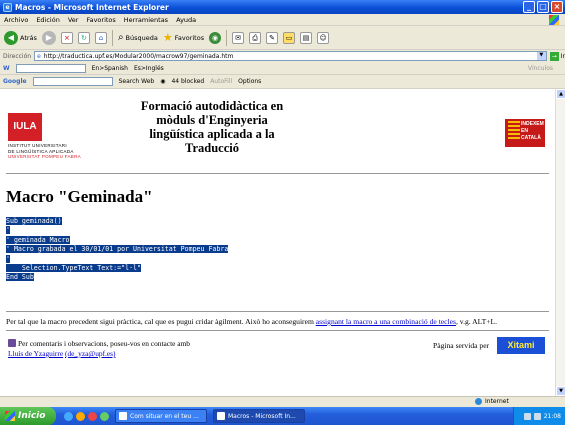 The height and width of the screenshot is (425, 565). I want to click on ie-quicklaunch-icon, so click(68, 416).